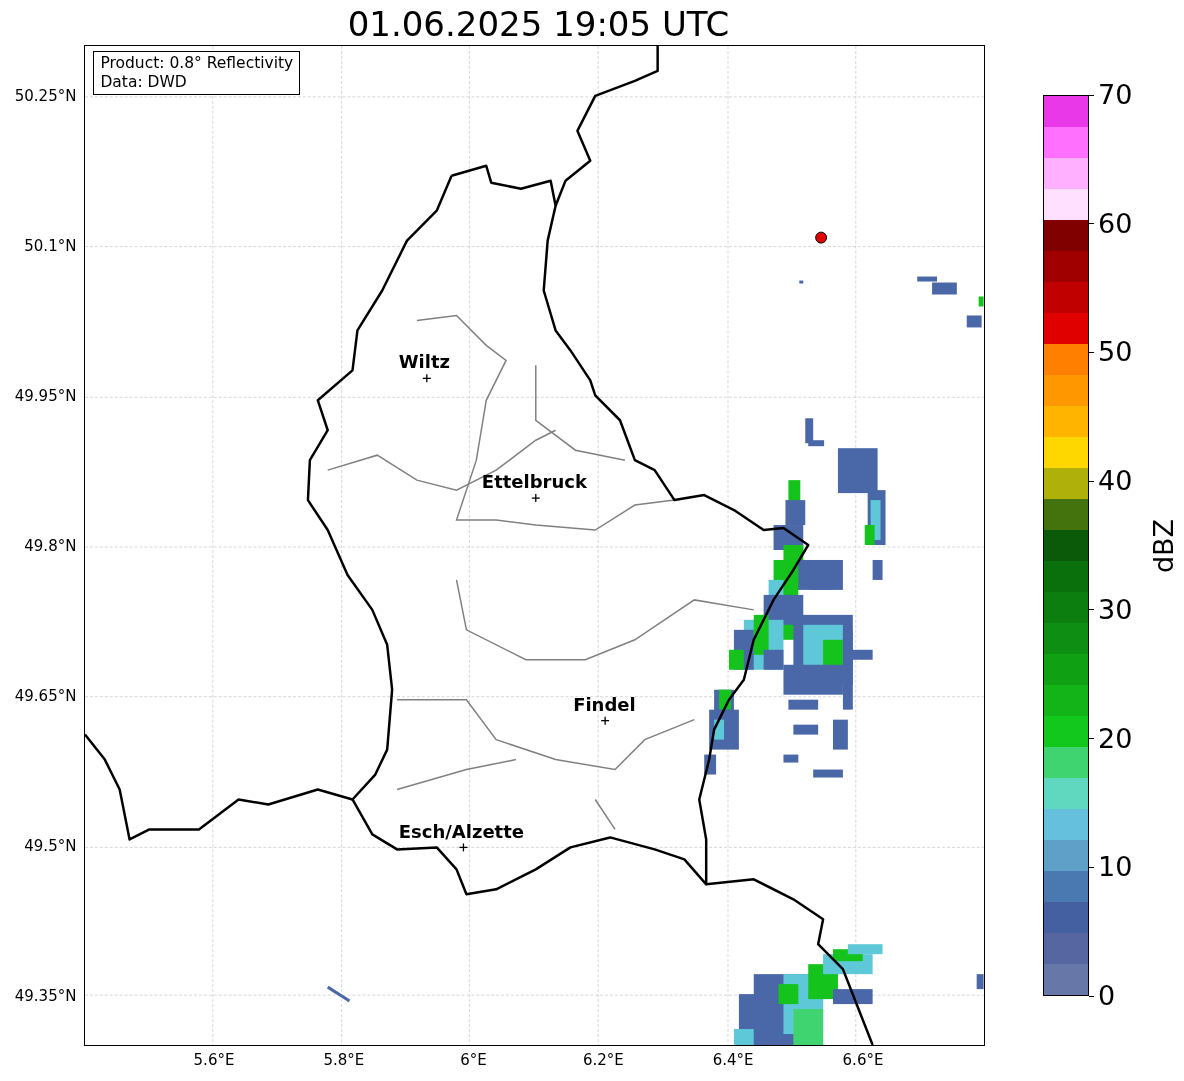 Image resolution: width=1184 pixels, height=1081 pixels. I want to click on info-text: Data: DWD, so click(144, 82).